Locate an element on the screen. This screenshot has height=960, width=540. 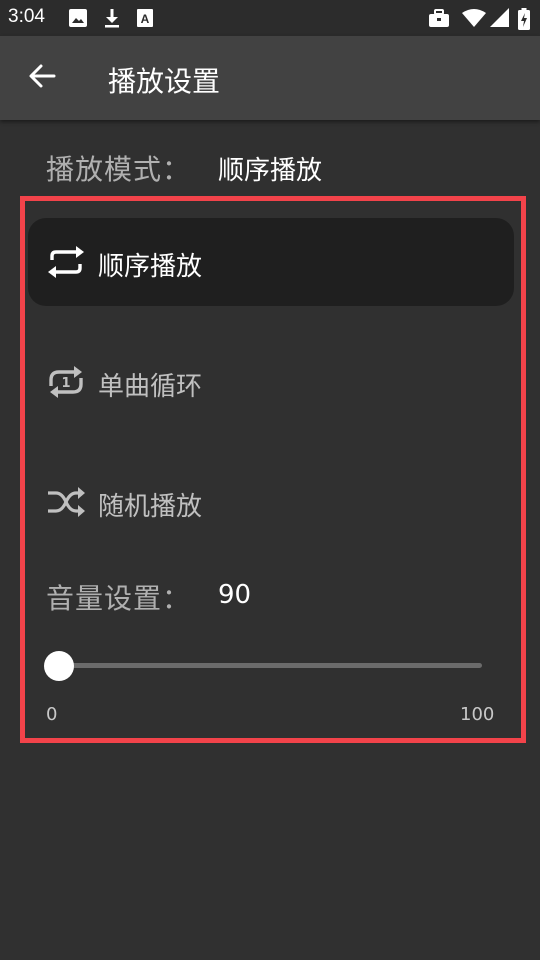
briefcase-icon is located at coordinates (439, 20).